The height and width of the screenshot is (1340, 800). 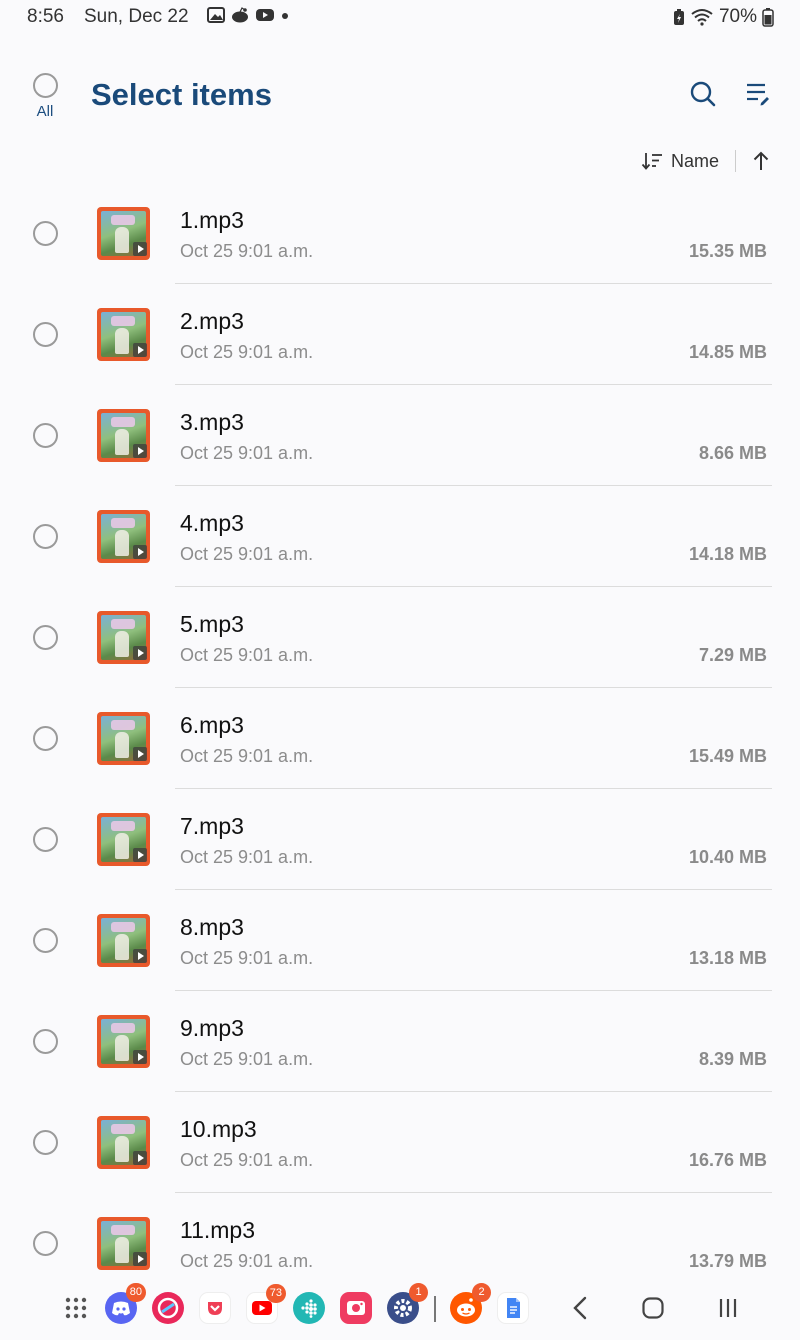 What do you see at coordinates (356, 1308) in the screenshot?
I see `screen-recorder-app-icon` at bounding box center [356, 1308].